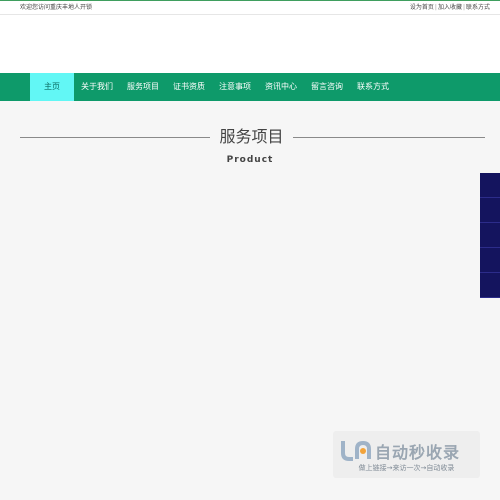 This screenshot has height=500, width=500. I want to click on nav-item-notices: 注意事项, so click(235, 87).